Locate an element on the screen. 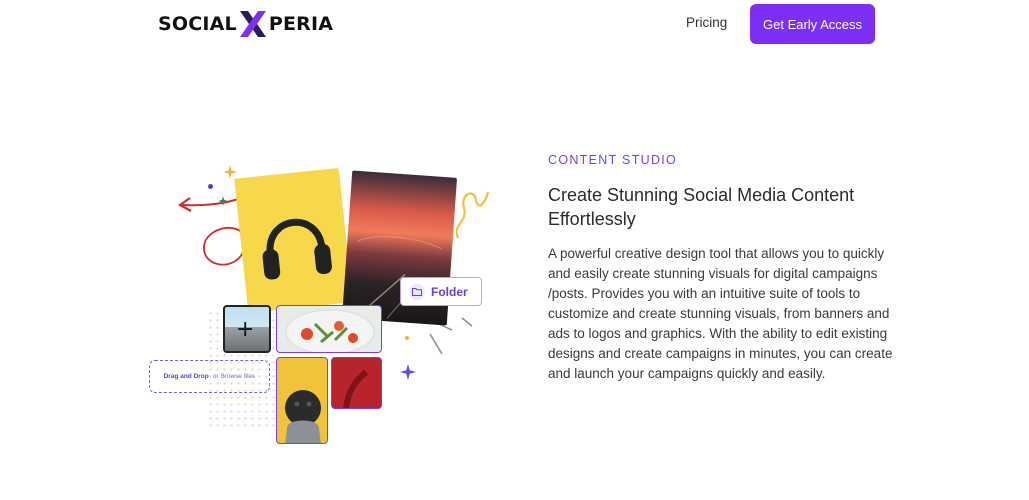  section-eyebrow: CONTENT STUDIO is located at coordinates (613, 160).